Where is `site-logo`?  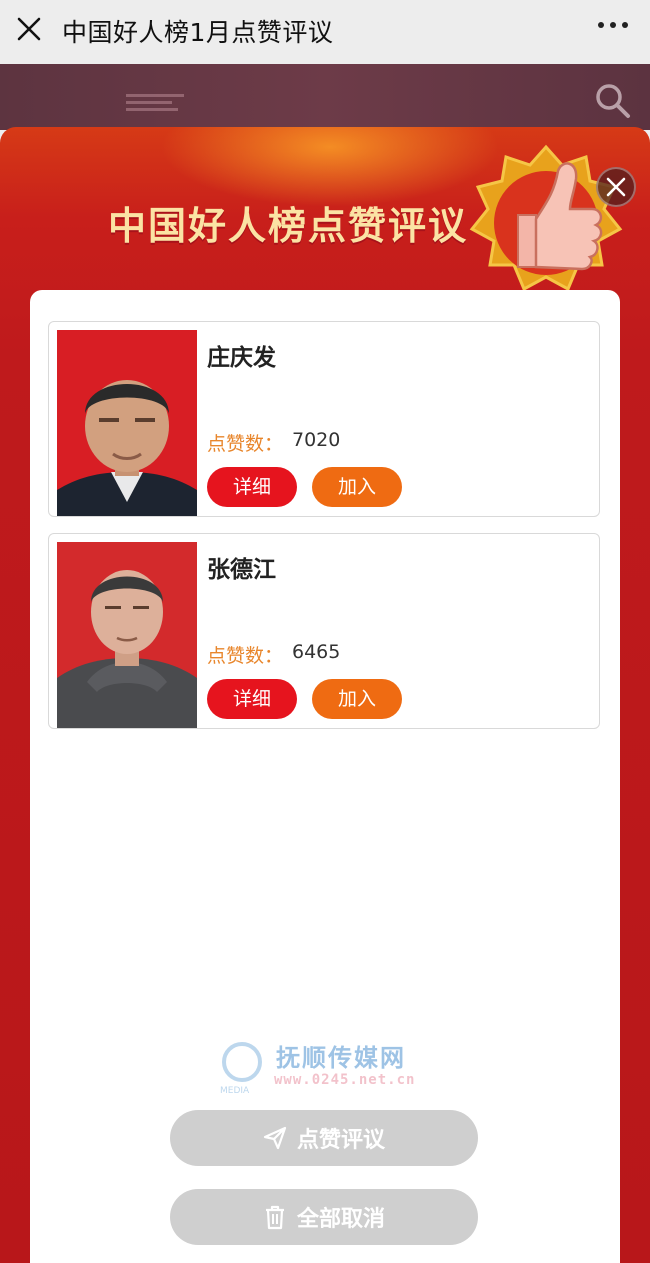
site-logo is located at coordinates (155, 107).